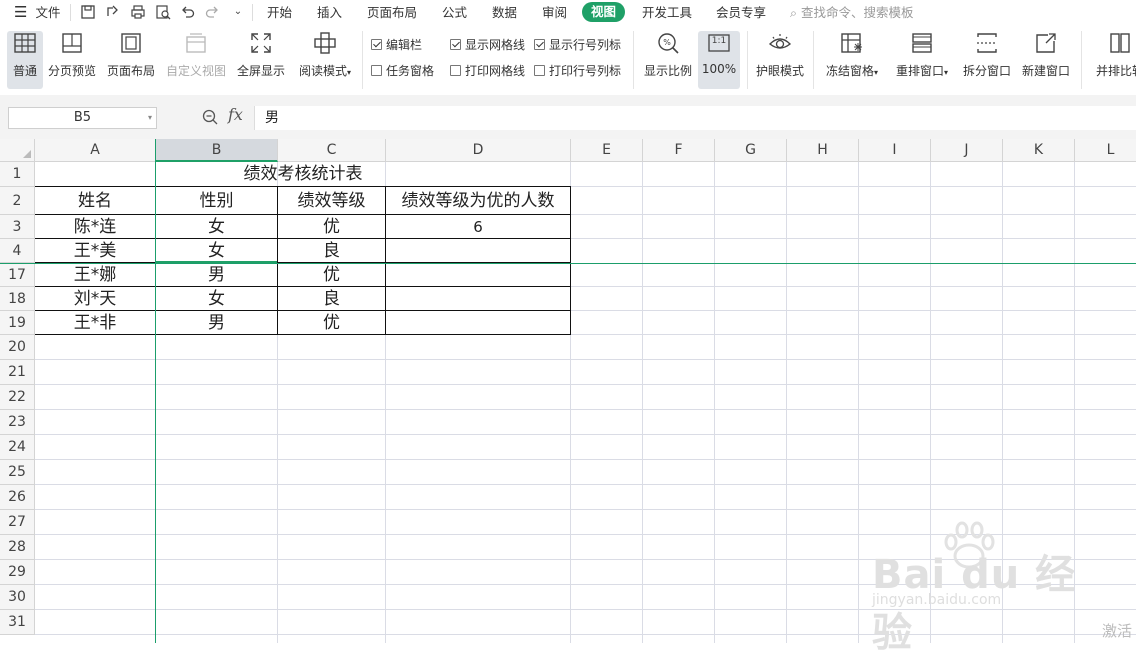 This screenshot has height=658, width=1136. Describe the element at coordinates (1113, 57) in the screenshot. I see `side-by-side-button: 并排比较` at that location.